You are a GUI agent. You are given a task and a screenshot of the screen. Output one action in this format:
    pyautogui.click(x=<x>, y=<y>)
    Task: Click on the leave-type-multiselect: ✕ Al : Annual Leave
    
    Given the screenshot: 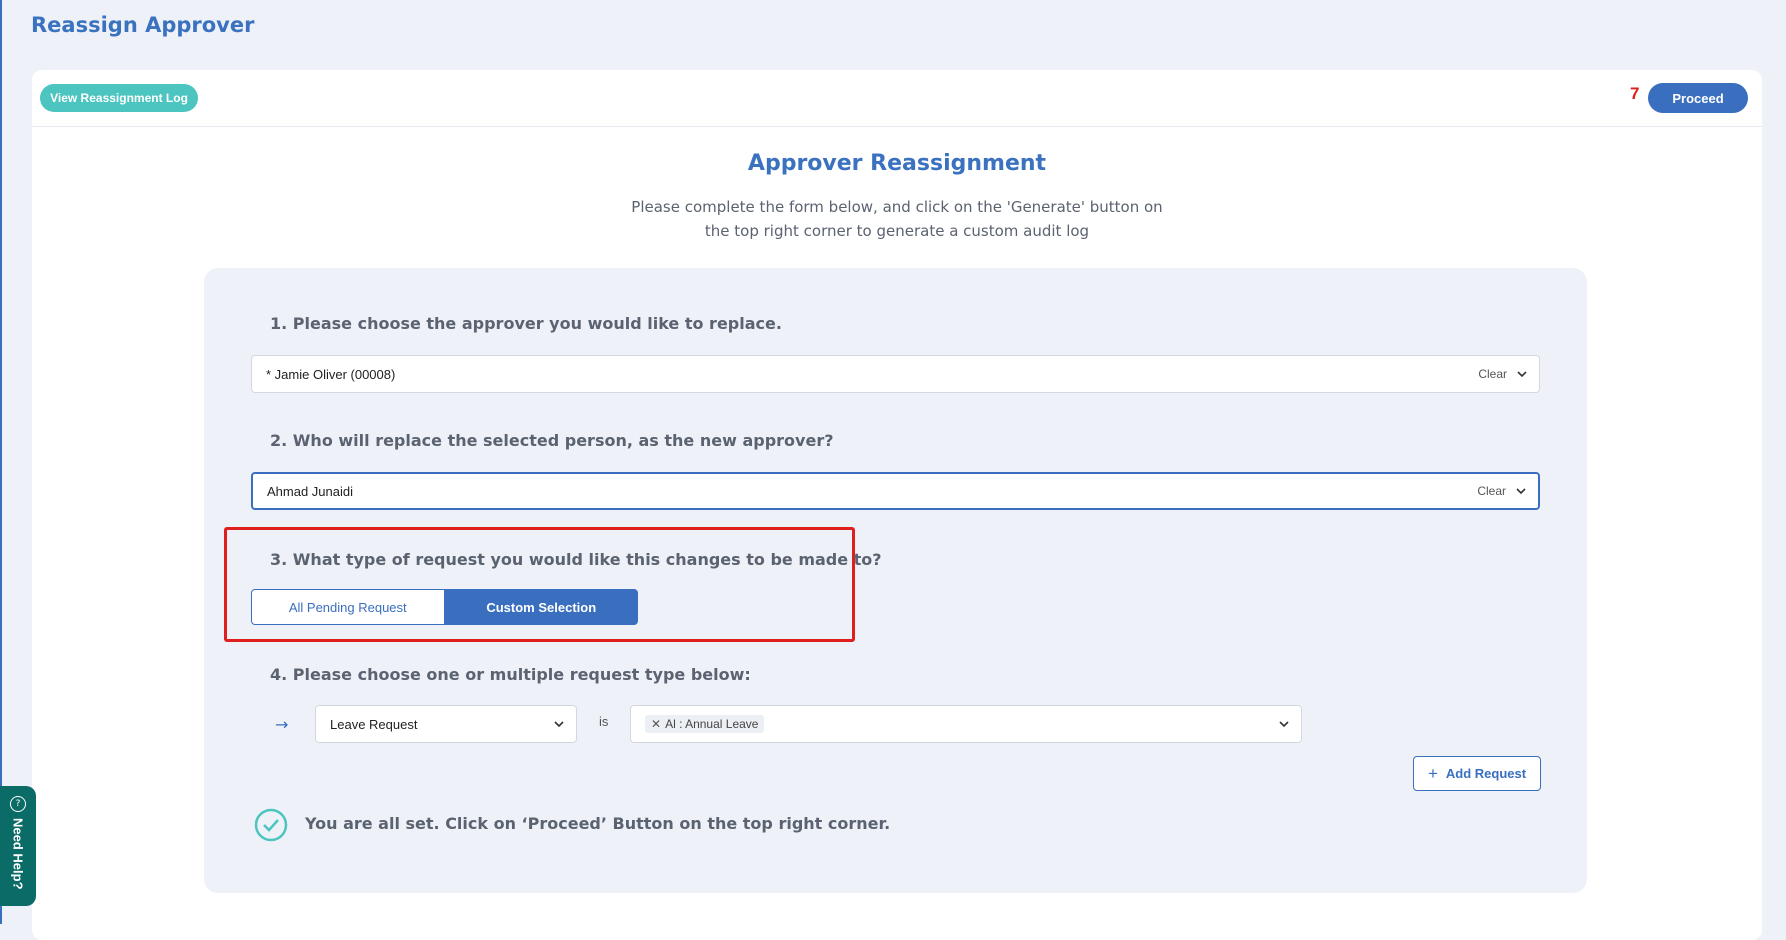 What is the action you would take?
    pyautogui.click(x=966, y=724)
    